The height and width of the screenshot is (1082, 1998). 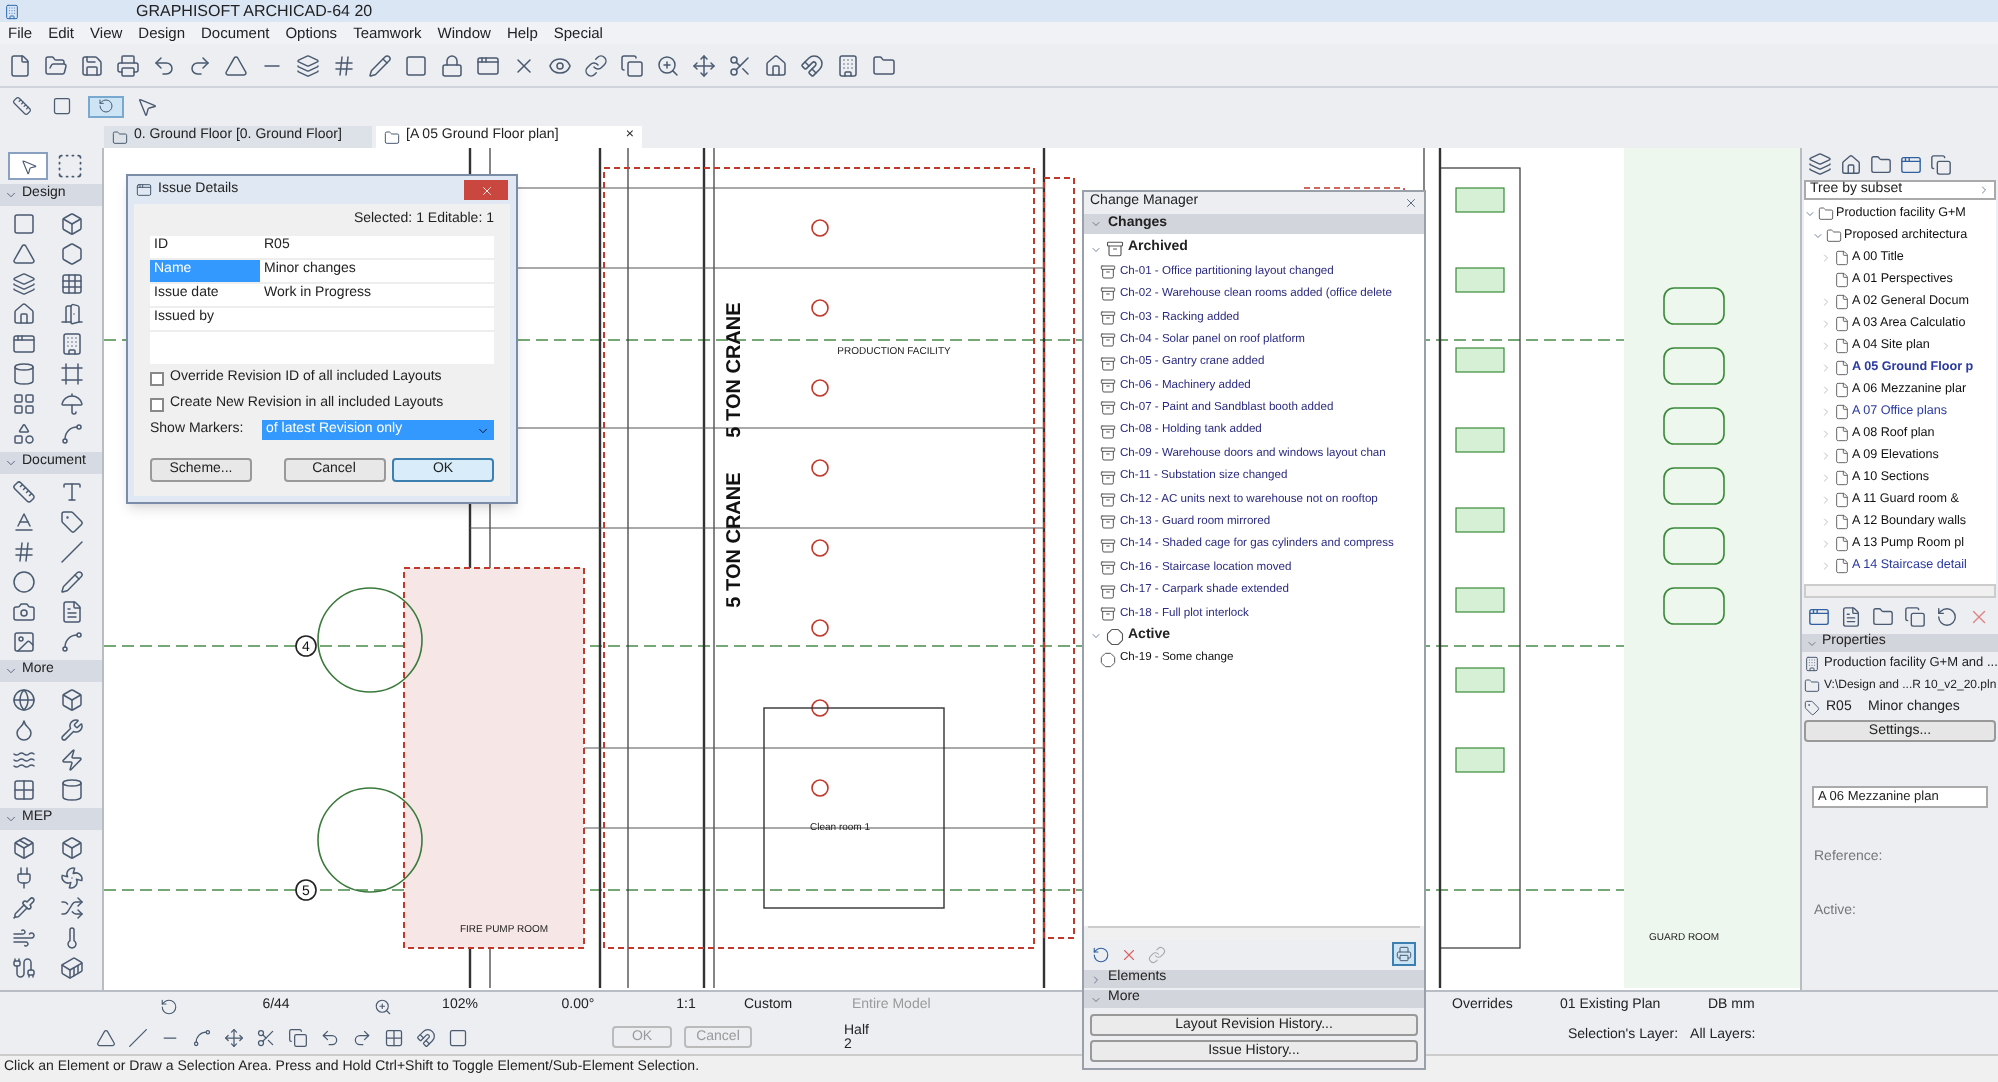 I want to click on new-file-icon, so click(x=20, y=65).